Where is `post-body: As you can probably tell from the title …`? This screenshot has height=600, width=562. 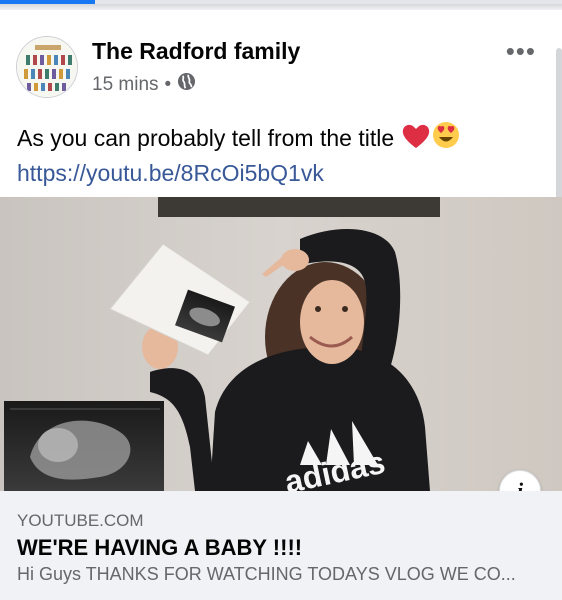 post-body: As you can probably tell from the title … is located at coordinates (282, 154).